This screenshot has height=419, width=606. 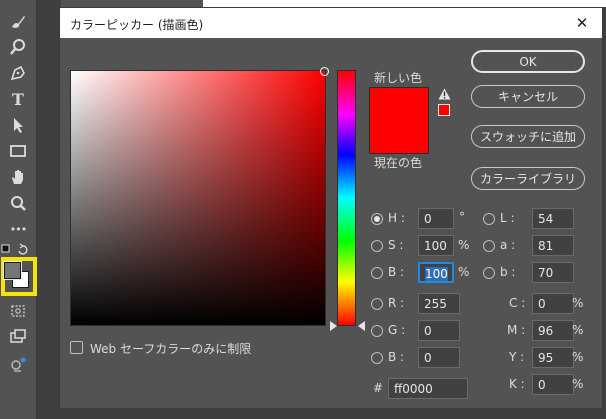 What do you see at coordinates (489, 246) in the screenshot?
I see `radio-a-channel` at bounding box center [489, 246].